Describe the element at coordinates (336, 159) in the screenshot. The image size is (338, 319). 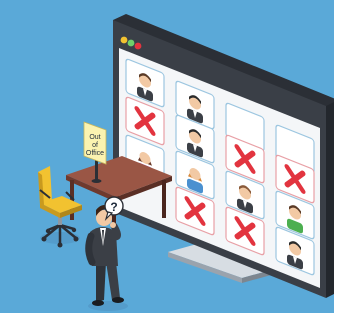
I see `right-border` at that location.